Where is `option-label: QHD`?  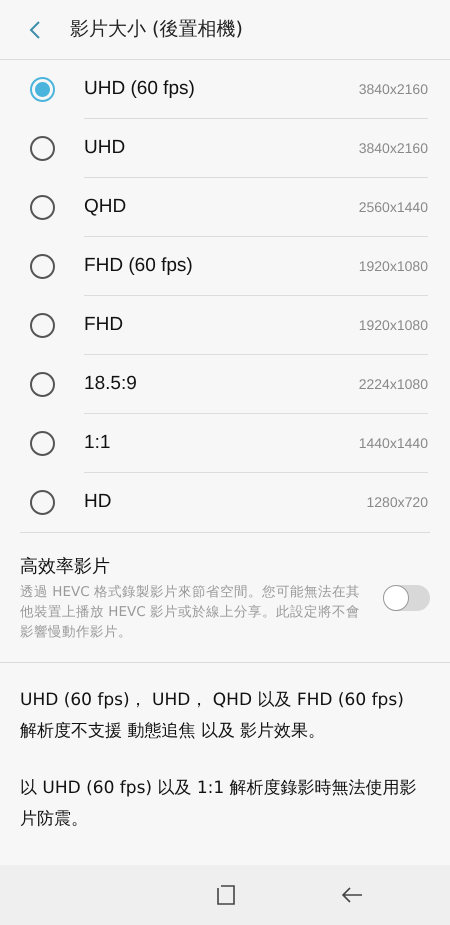
option-label: QHD is located at coordinates (106, 206).